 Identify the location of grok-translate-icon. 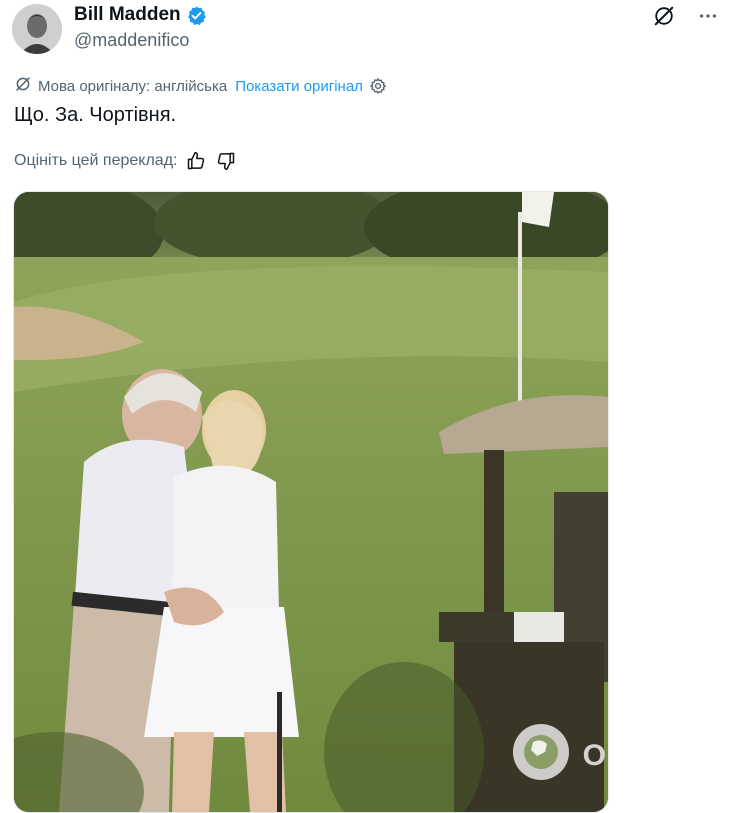
(23, 86).